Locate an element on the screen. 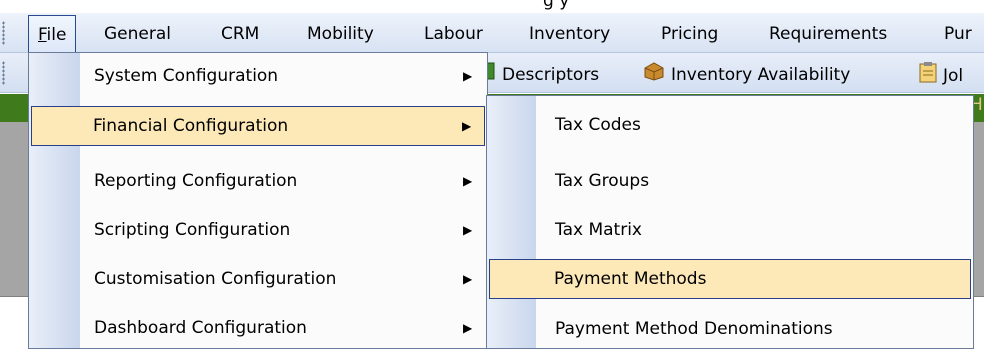 The image size is (984, 349). menu-item-reporting-configuration: Reporting Configuration ▶ is located at coordinates (258, 182).